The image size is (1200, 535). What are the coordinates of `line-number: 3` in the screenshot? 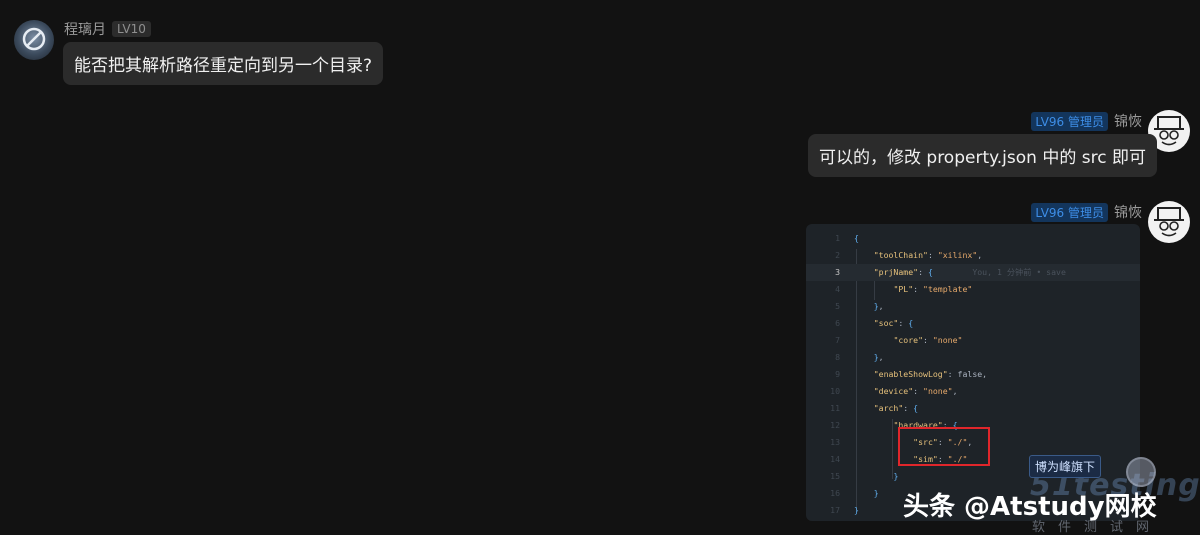 It's located at (837, 272).